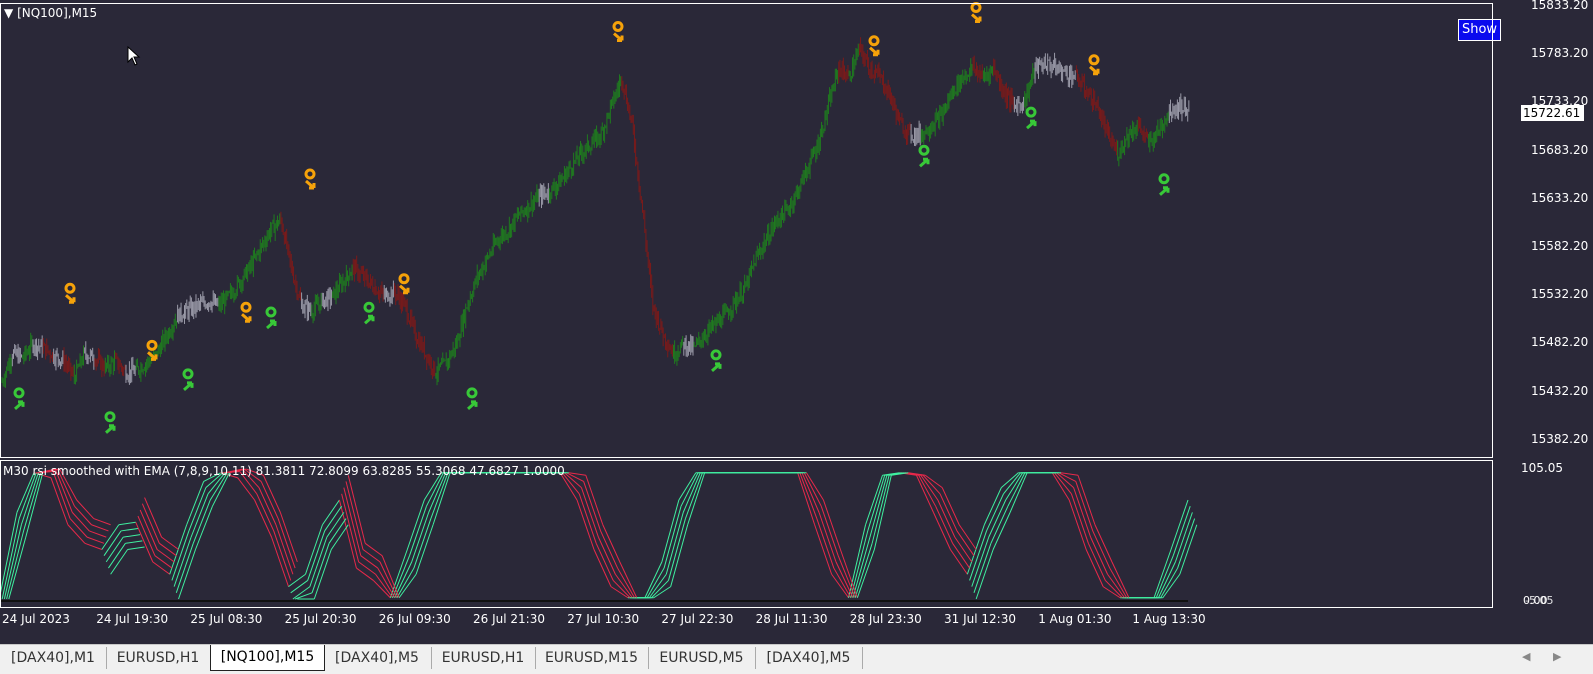 The height and width of the screenshot is (674, 1593). What do you see at coordinates (1560, 6) in the screenshot?
I see `price-tick-label: 15833.20` at bounding box center [1560, 6].